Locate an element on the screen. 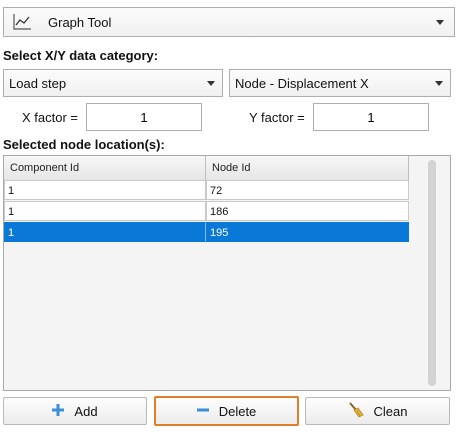 Image resolution: width=462 pixels, height=441 pixels. add-button-label: Add is located at coordinates (86, 411).